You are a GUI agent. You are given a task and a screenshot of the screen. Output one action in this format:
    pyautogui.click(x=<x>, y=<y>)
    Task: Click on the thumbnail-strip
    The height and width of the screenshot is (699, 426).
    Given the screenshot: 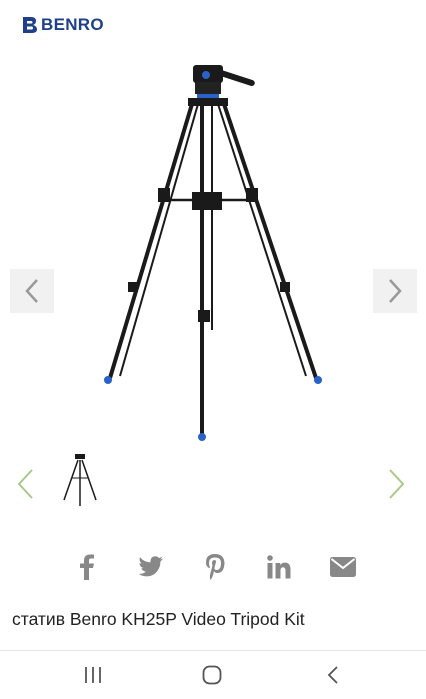 What is the action you would take?
    pyautogui.click(x=213, y=485)
    